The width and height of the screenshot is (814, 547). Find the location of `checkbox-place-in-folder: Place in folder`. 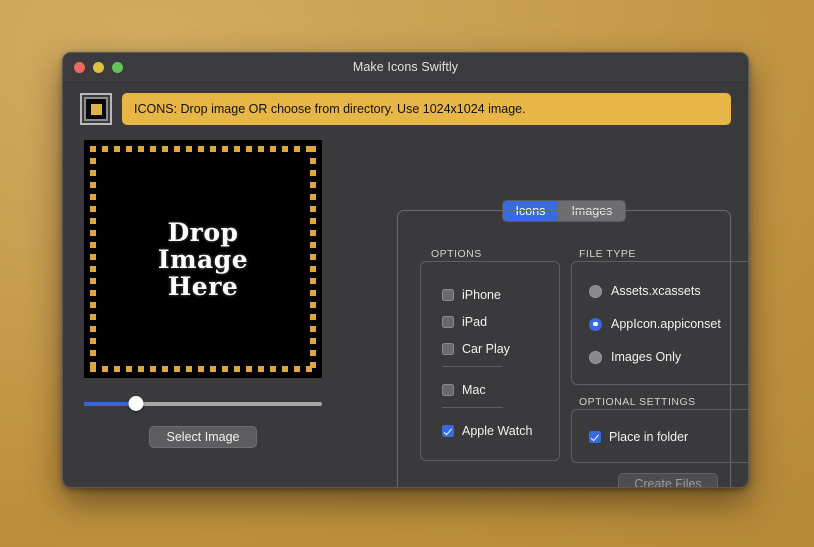

checkbox-place-in-folder: Place in folder is located at coordinates (638, 437).